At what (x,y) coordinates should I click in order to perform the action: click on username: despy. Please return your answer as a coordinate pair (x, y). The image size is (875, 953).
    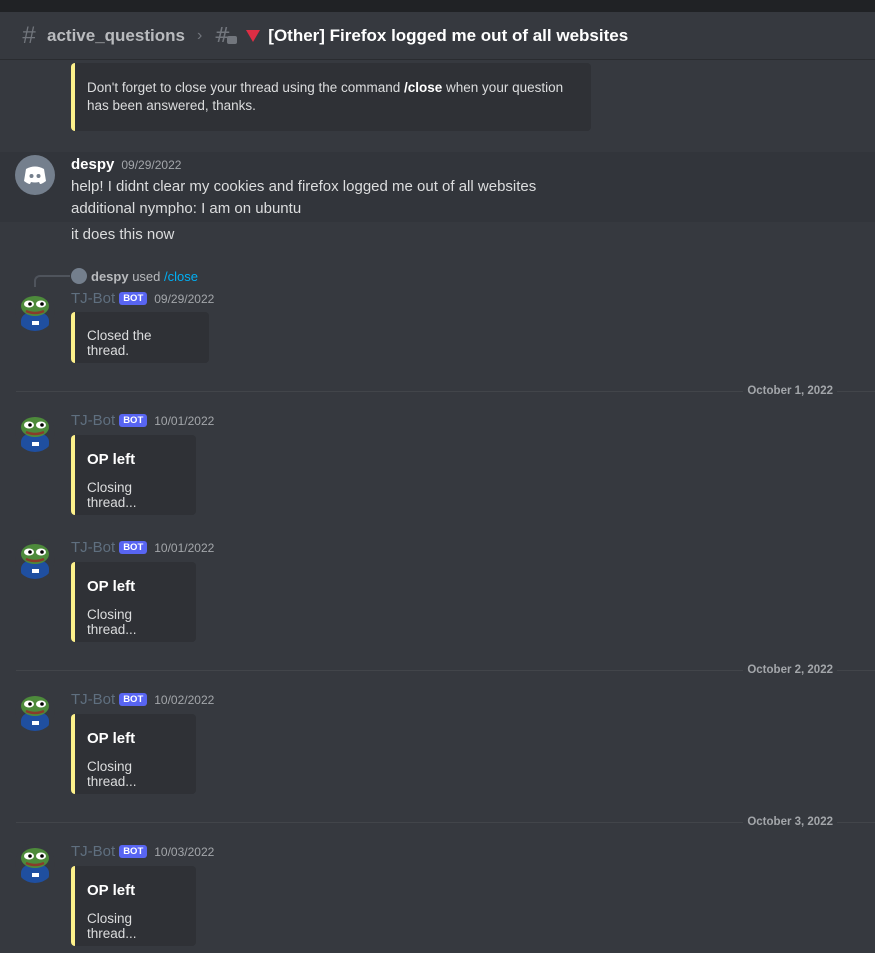
    Looking at the image, I should click on (92, 164).